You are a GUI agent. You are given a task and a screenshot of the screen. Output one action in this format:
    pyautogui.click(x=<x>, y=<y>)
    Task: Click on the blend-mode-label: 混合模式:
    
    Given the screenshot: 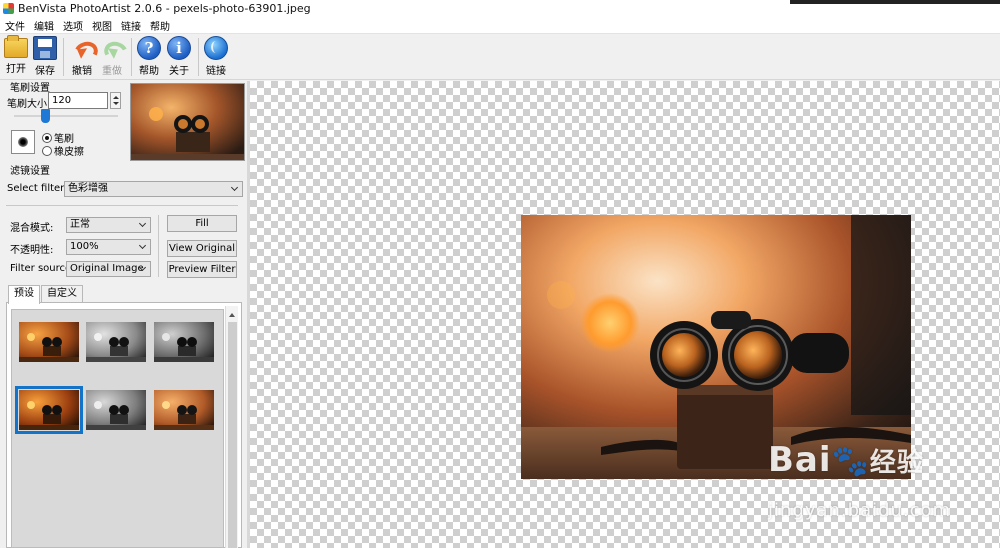 What is the action you would take?
    pyautogui.click(x=32, y=228)
    